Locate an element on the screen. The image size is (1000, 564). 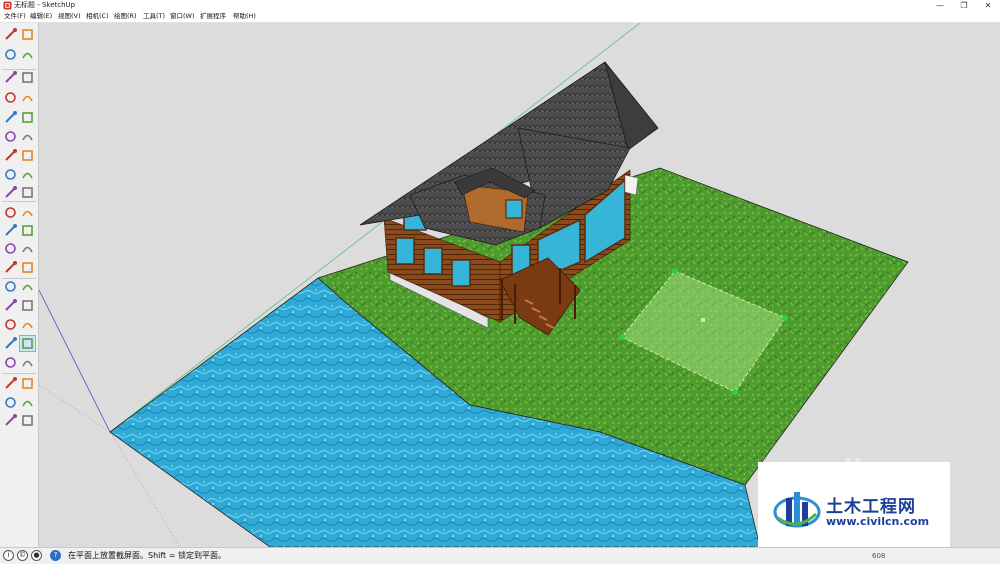
move-tool-icon is located at coordinates (10, 174).